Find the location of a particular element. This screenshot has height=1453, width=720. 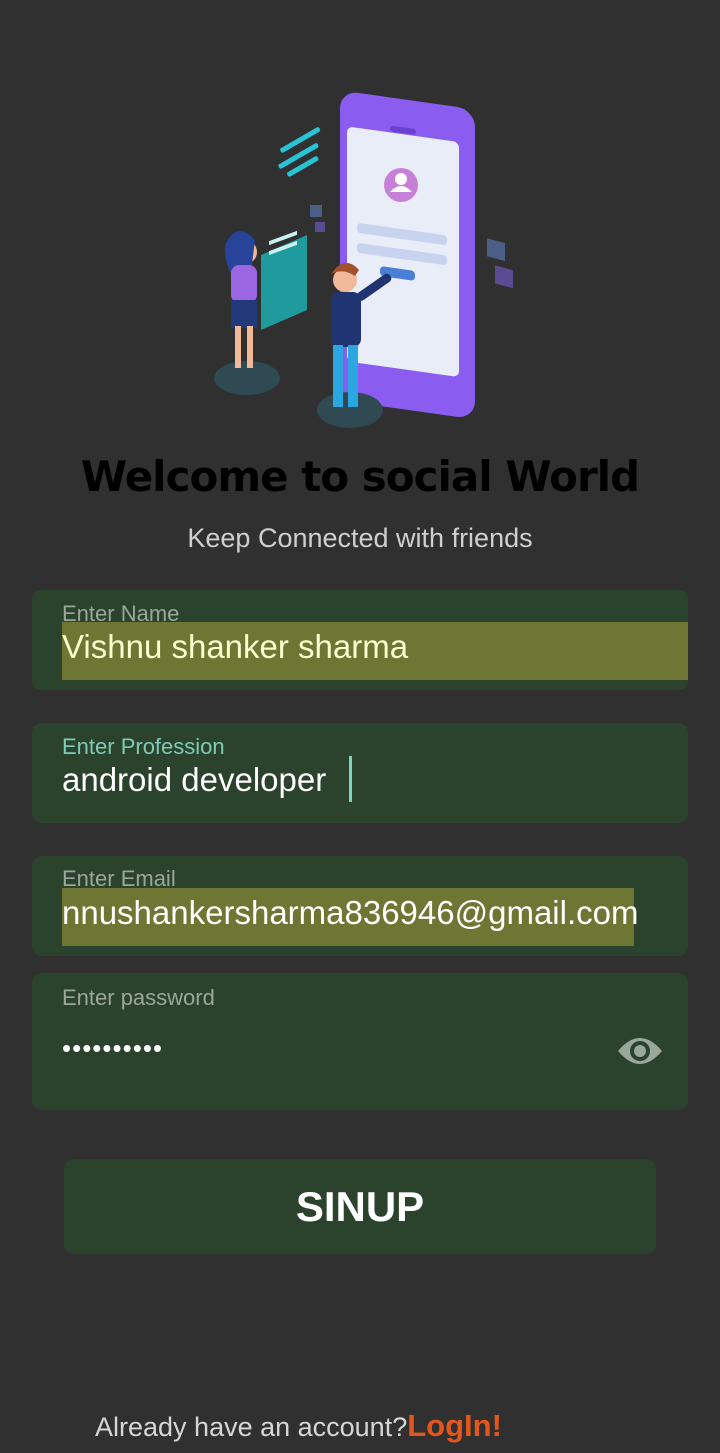

page-subtitle: Keep Connected with friends is located at coordinates (360, 538).